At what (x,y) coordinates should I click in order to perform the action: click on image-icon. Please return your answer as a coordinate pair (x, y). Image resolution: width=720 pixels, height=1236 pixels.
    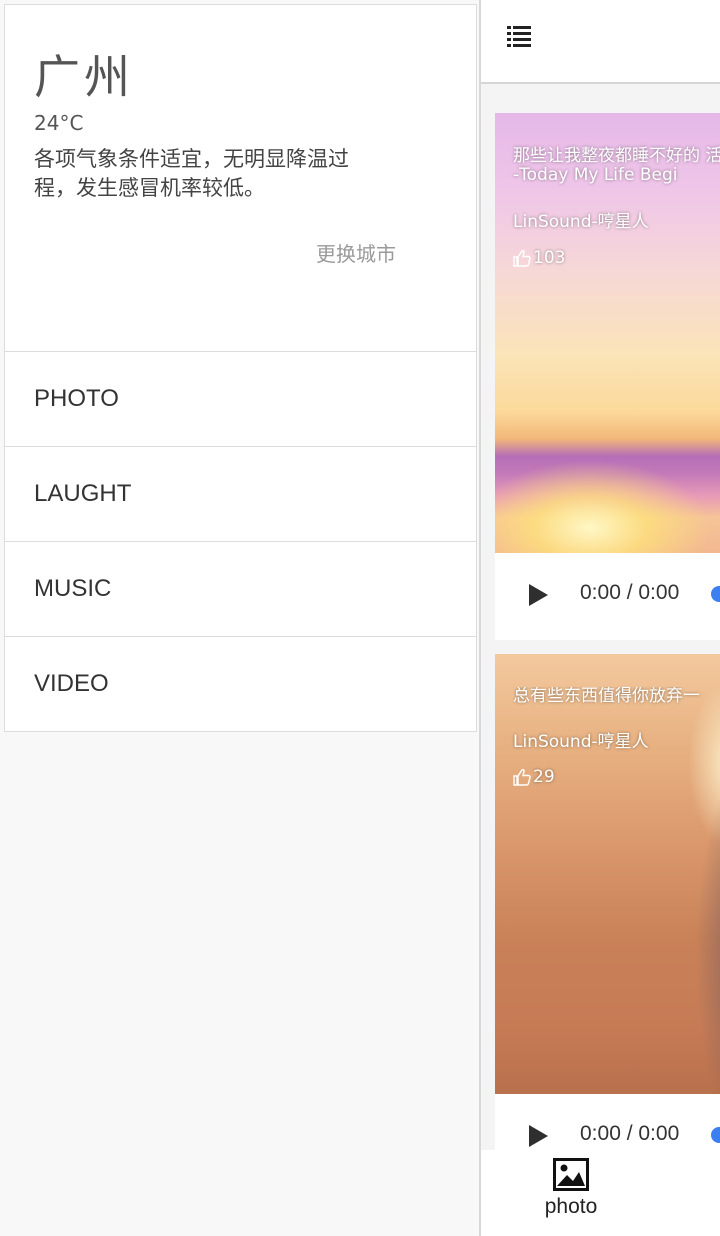
    Looking at the image, I should click on (571, 1174).